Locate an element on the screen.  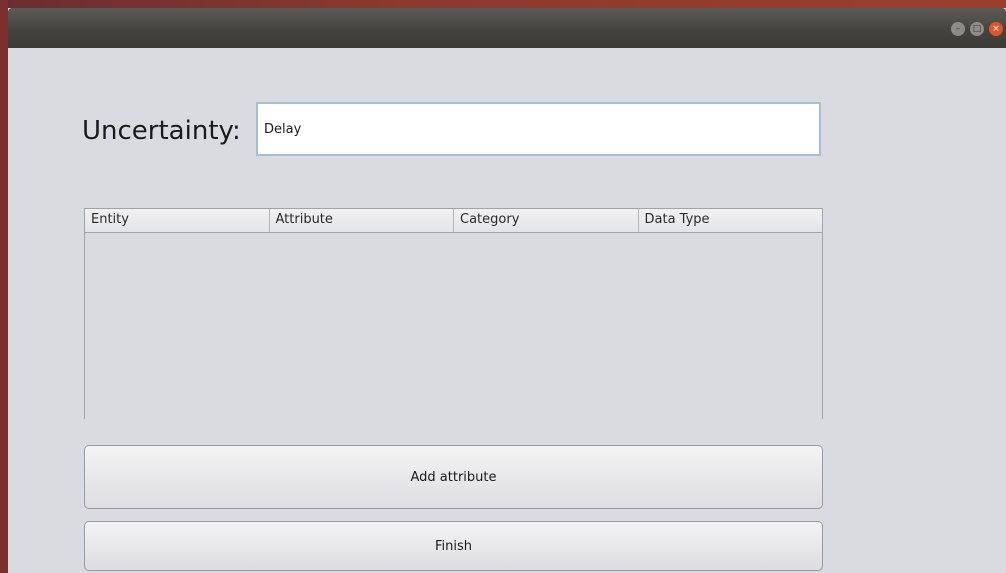
table-header: Entity Attribute Category Data Type is located at coordinates (453, 221).